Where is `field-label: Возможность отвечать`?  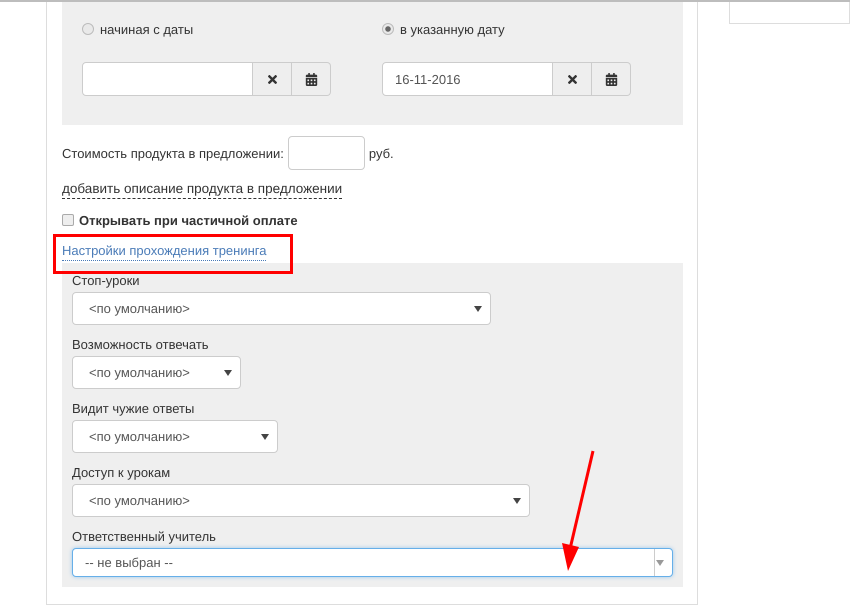
field-label: Возможность отвечать is located at coordinates (141, 345).